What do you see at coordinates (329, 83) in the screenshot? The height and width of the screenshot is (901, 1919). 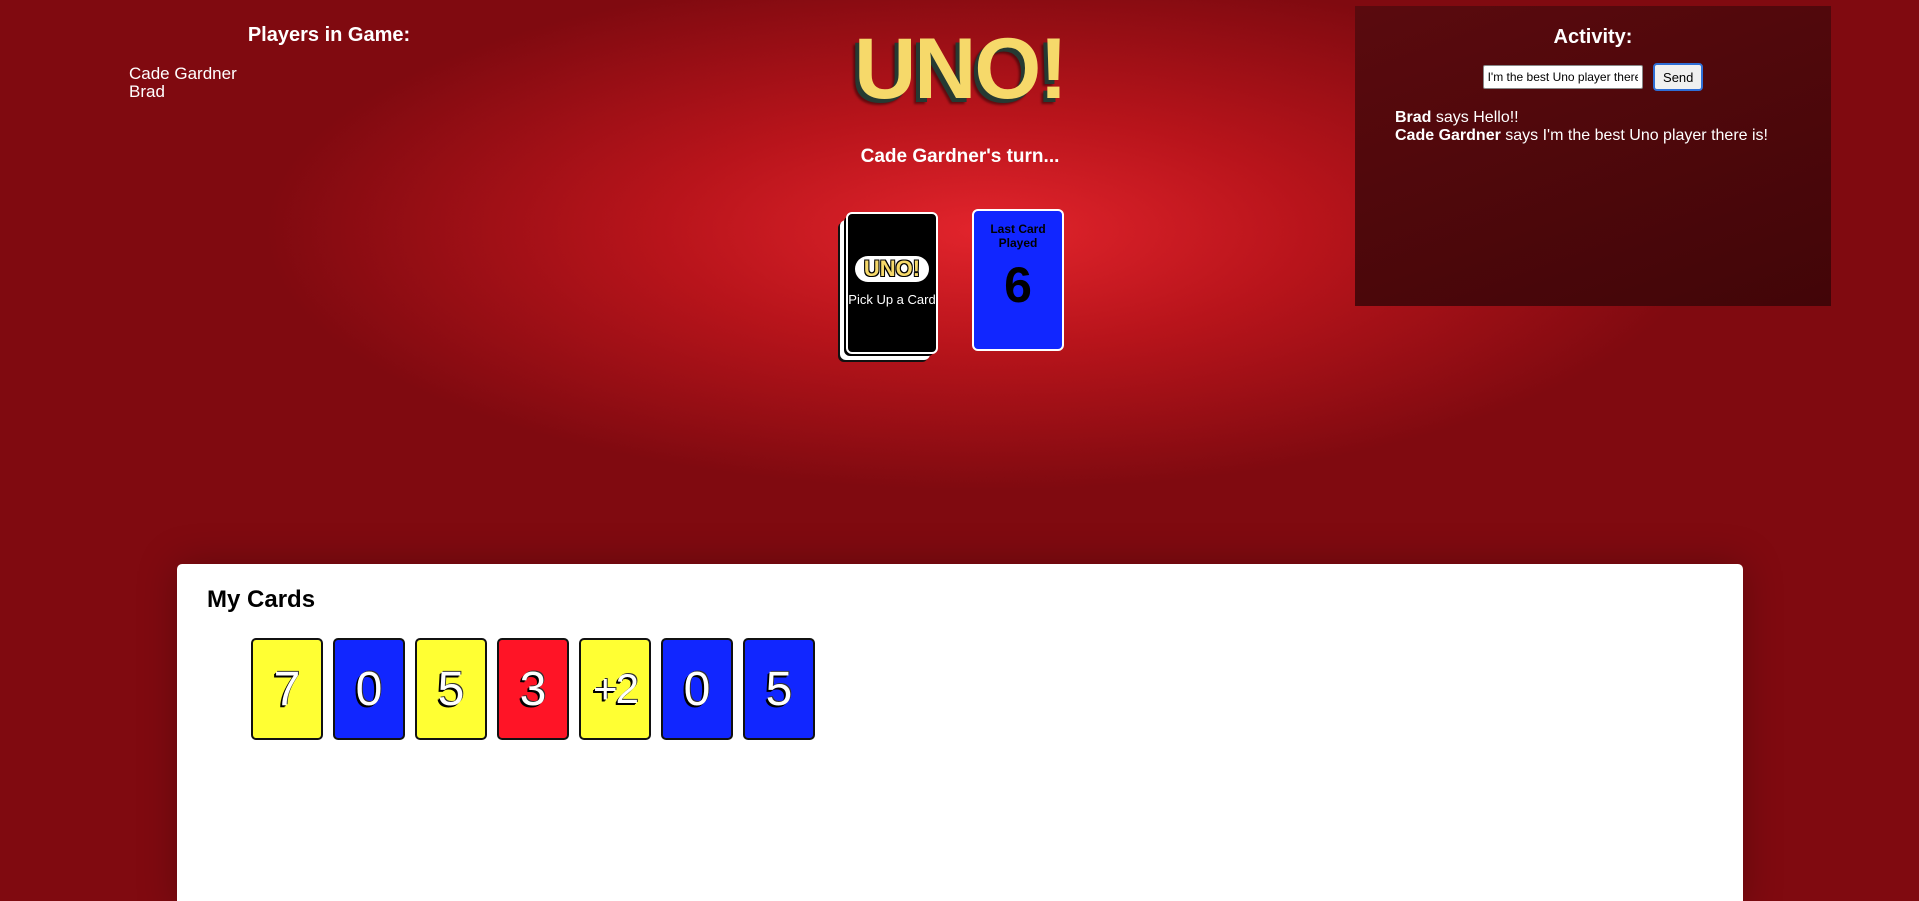 I see `players-list: Cade Gardner Brad` at bounding box center [329, 83].